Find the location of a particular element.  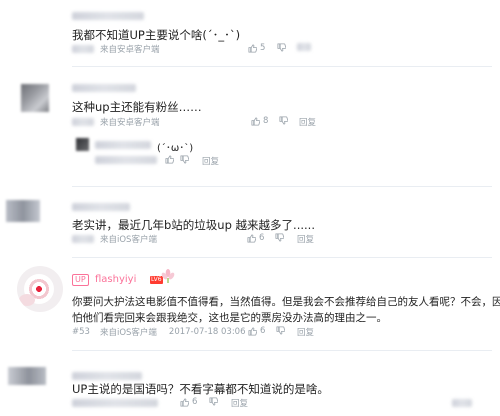

reply-text: (´･ω･`) is located at coordinates (175, 148).